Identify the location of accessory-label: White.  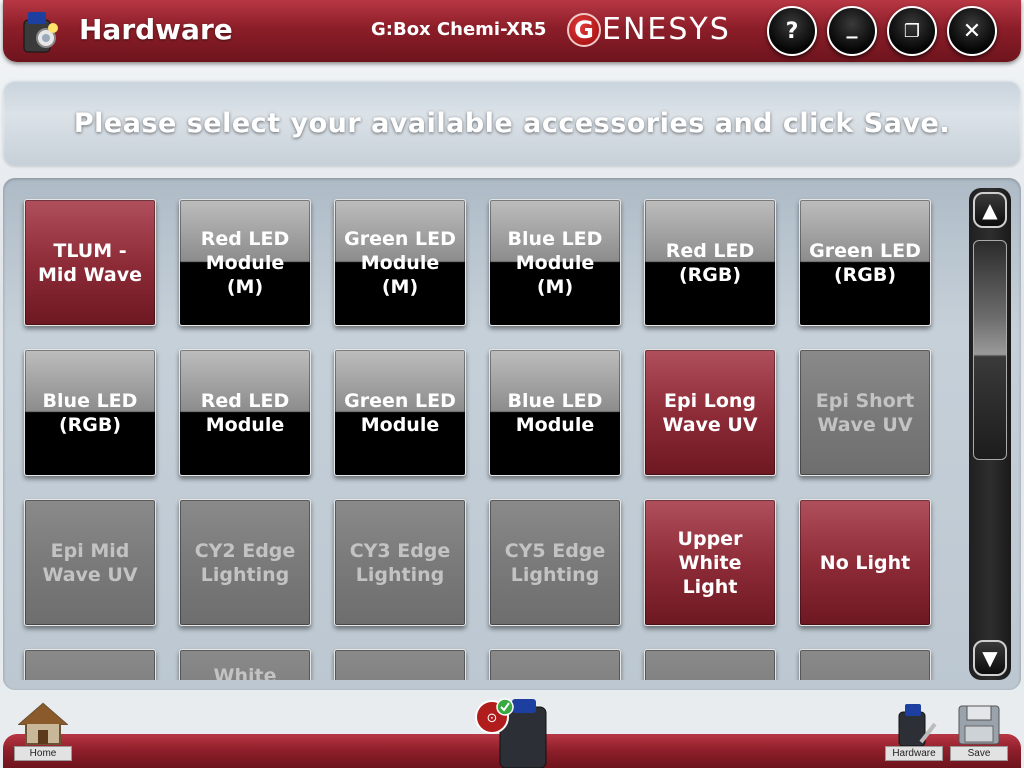
(245, 672).